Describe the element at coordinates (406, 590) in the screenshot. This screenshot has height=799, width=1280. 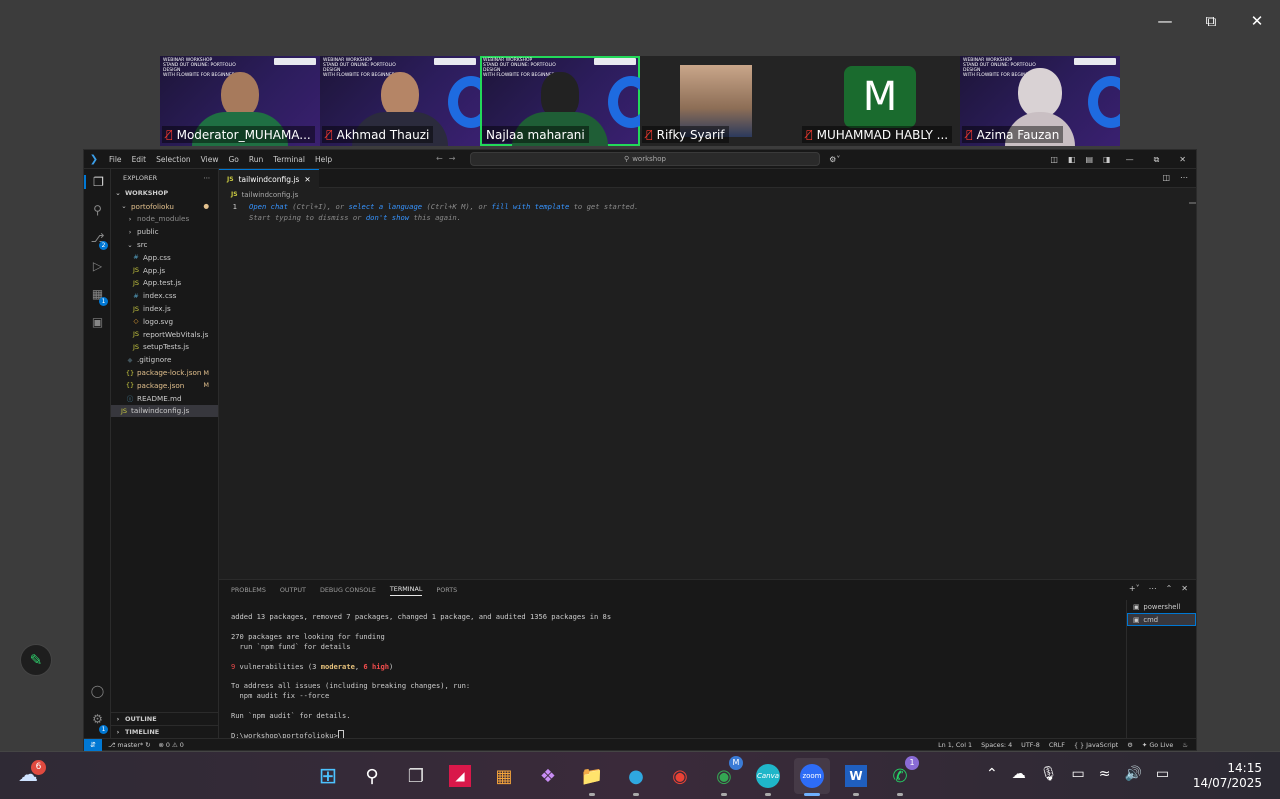
I see `tab-terminal: TERMINAL` at that location.